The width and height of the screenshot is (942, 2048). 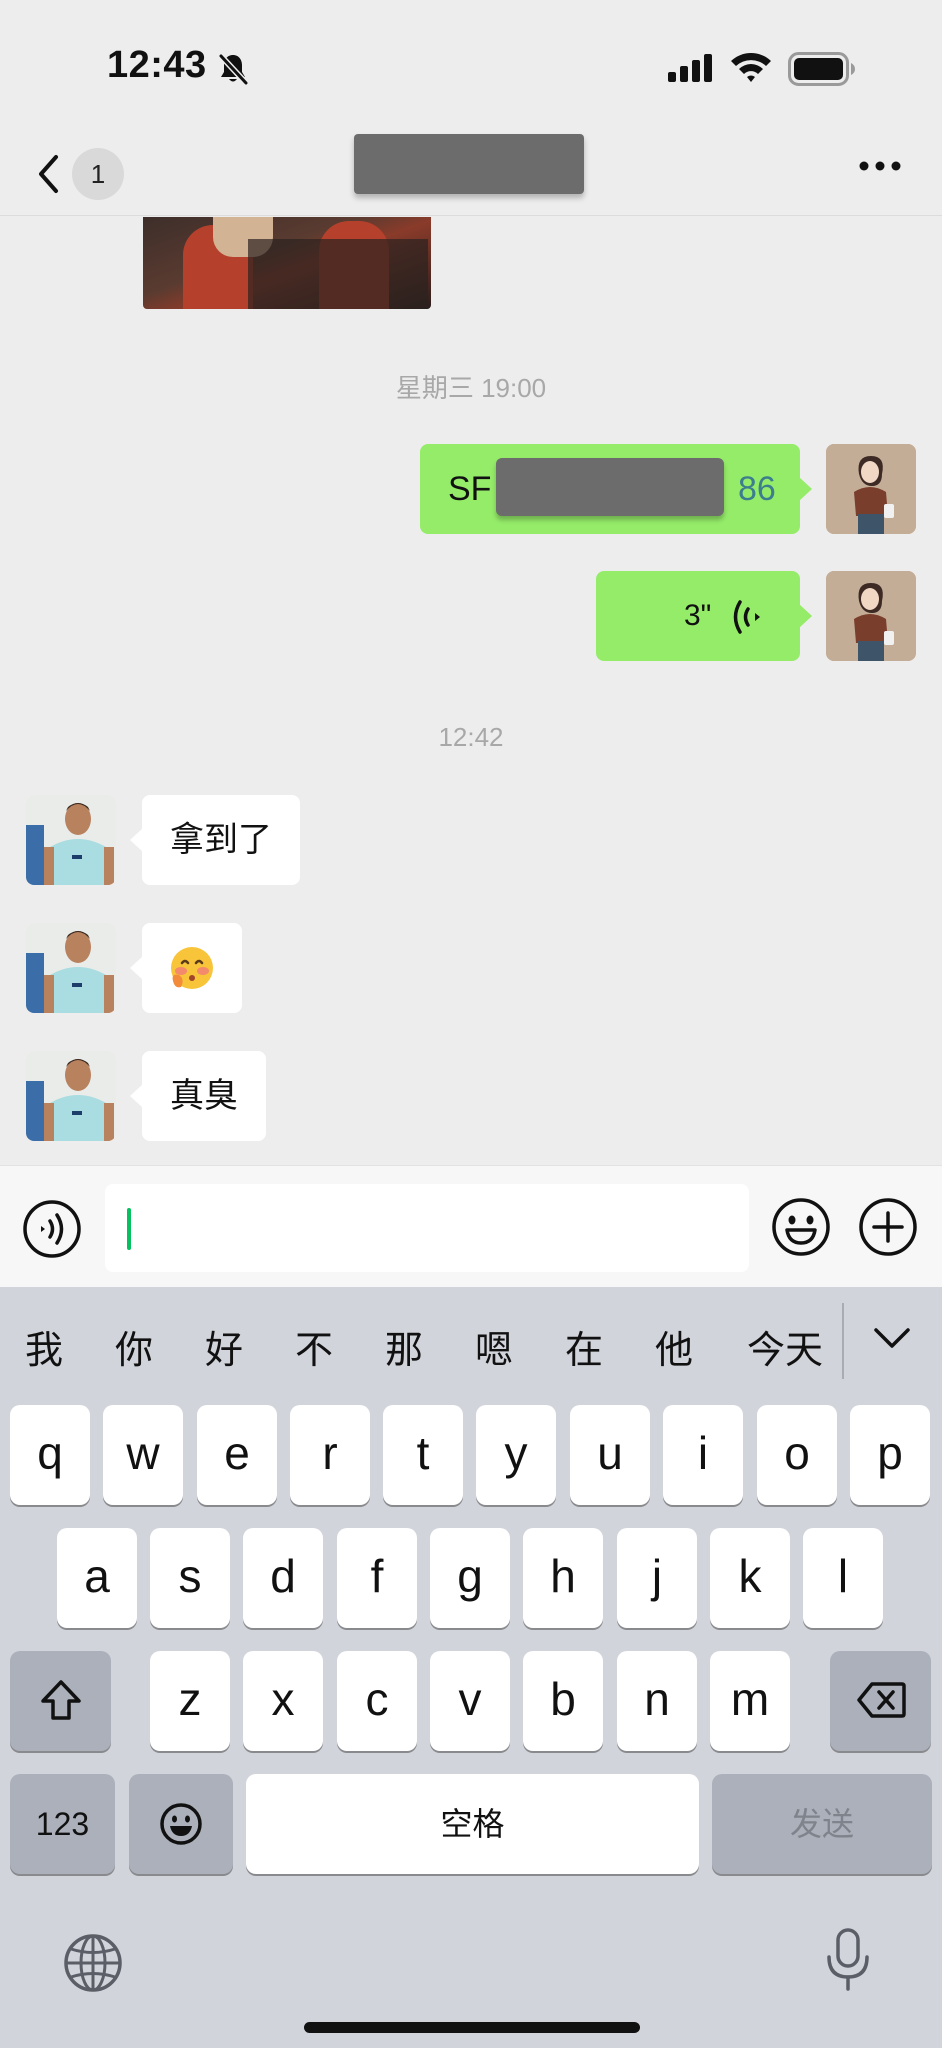 I want to click on globe-icon, so click(x=93, y=1963).